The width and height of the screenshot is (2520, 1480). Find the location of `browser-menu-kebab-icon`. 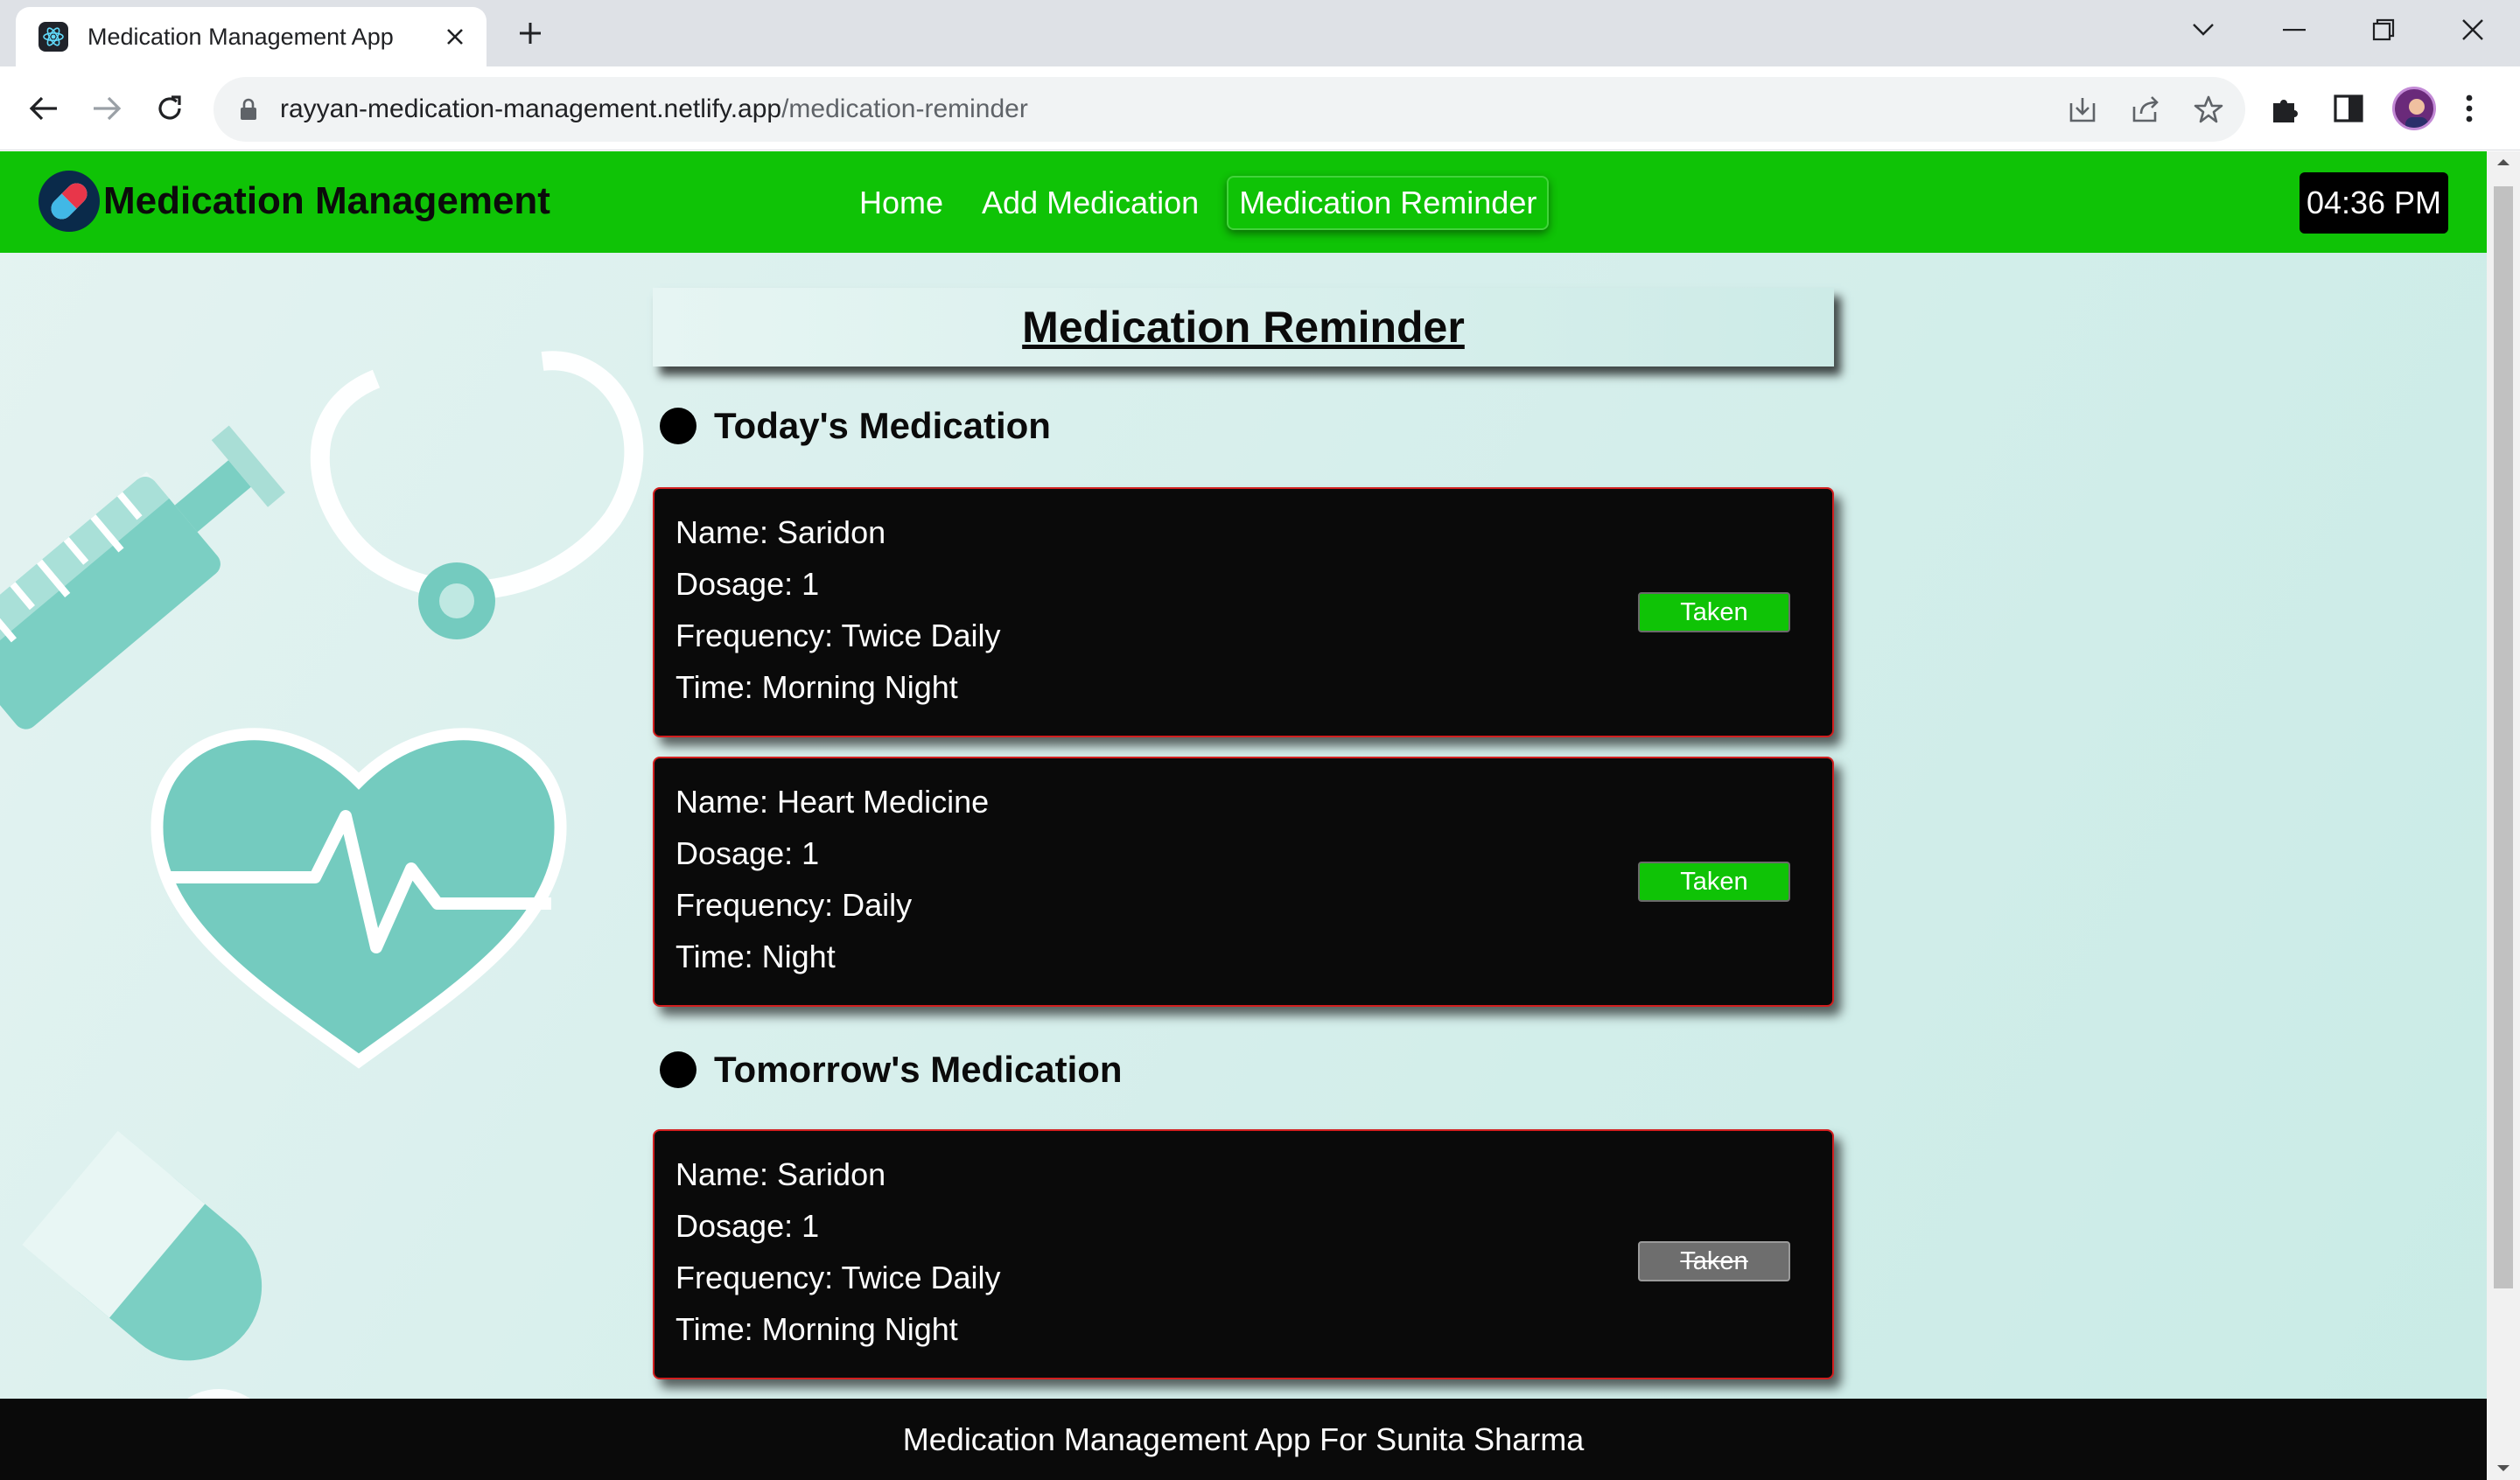

browser-menu-kebab-icon is located at coordinates (2469, 109).